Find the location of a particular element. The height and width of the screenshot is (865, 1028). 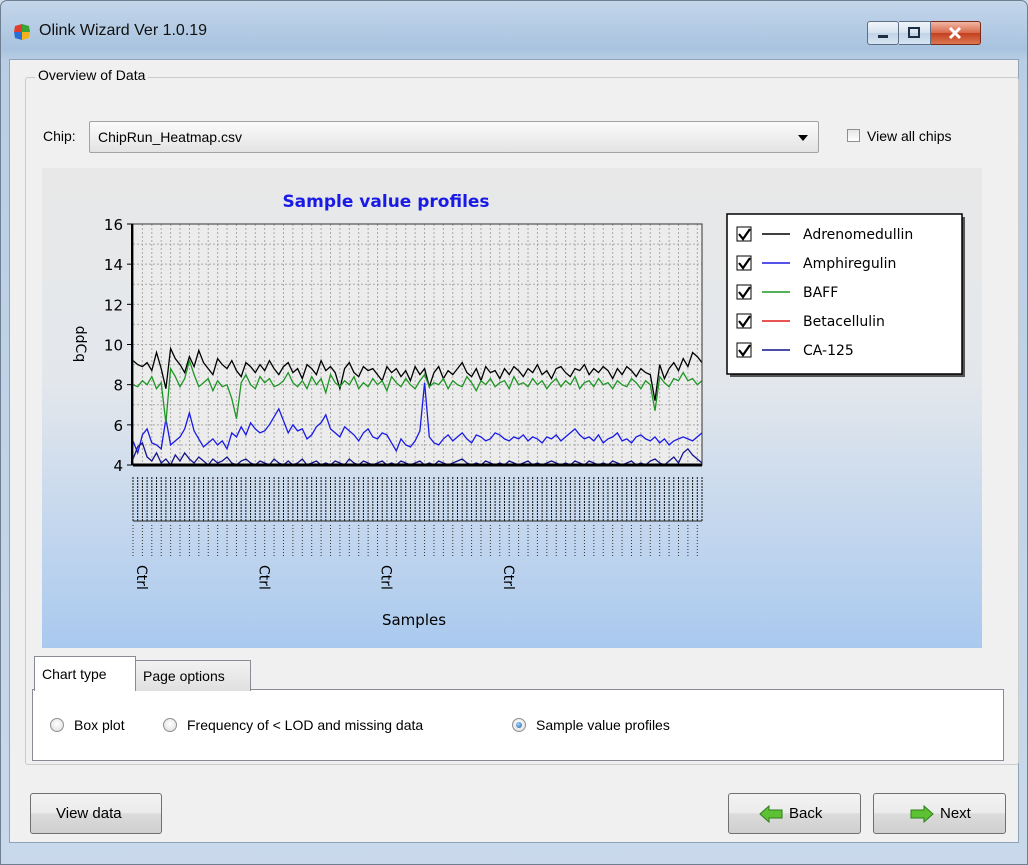

app-icon is located at coordinates (22, 32).